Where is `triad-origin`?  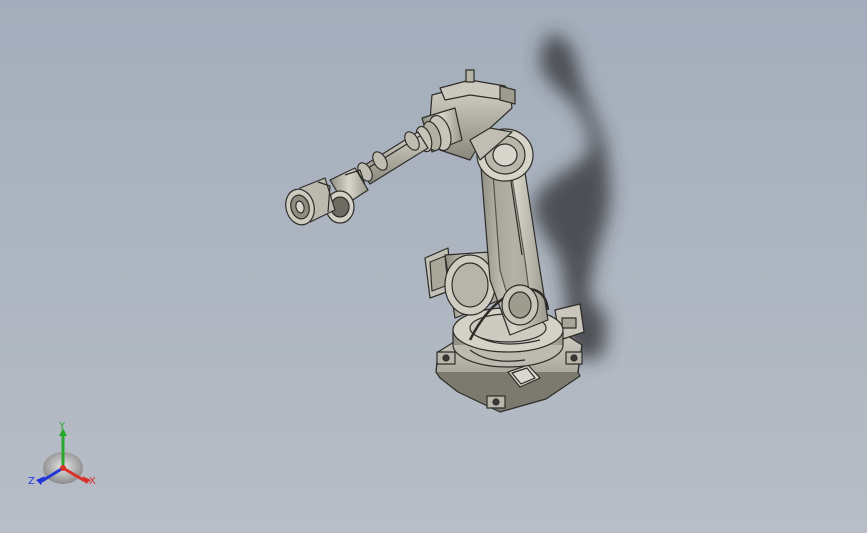
triad-origin is located at coordinates (63, 468).